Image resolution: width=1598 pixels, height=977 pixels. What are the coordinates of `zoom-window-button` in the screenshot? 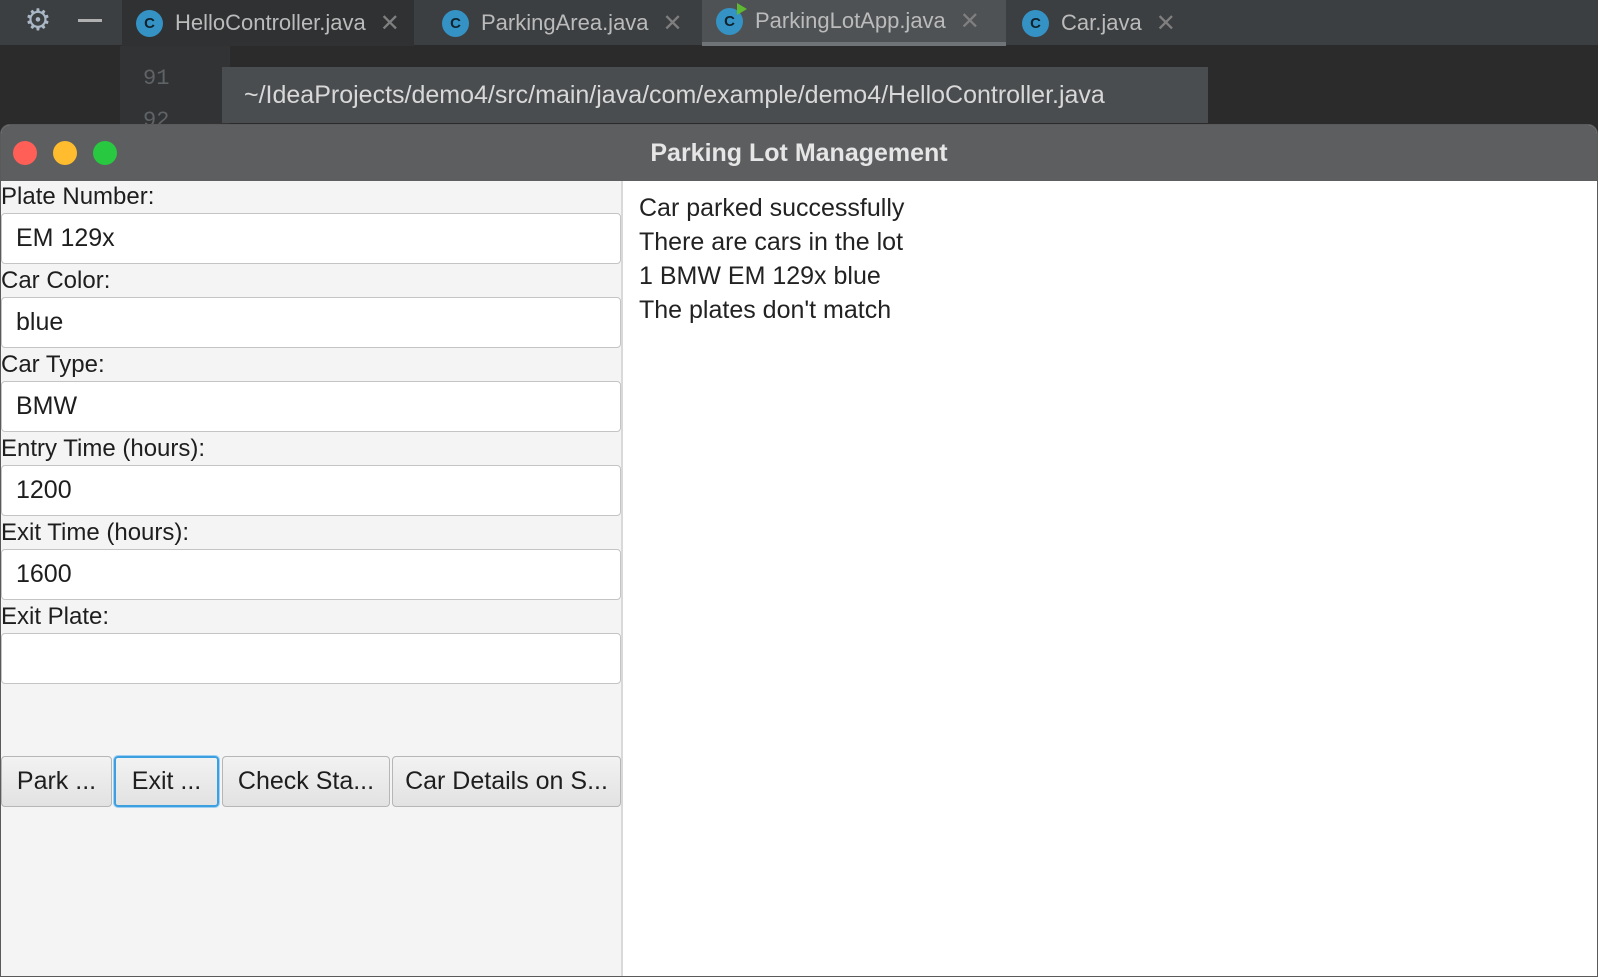 It's located at (105, 153).